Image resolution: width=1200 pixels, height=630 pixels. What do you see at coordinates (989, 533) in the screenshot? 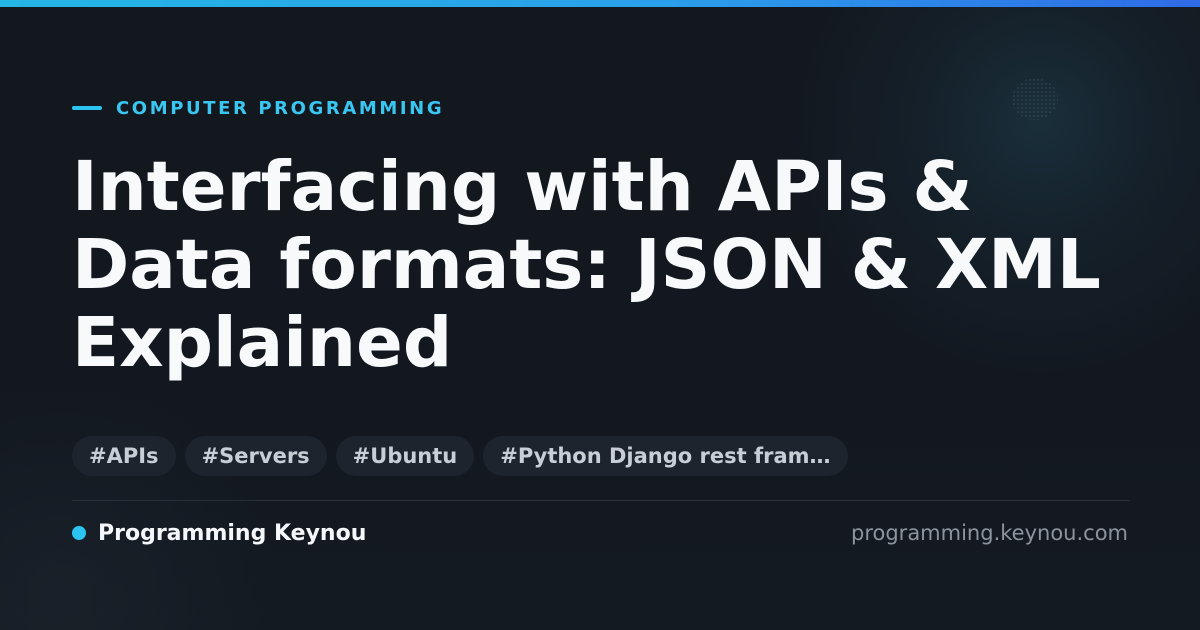
I see `site-url: programming.keynou.com` at bounding box center [989, 533].